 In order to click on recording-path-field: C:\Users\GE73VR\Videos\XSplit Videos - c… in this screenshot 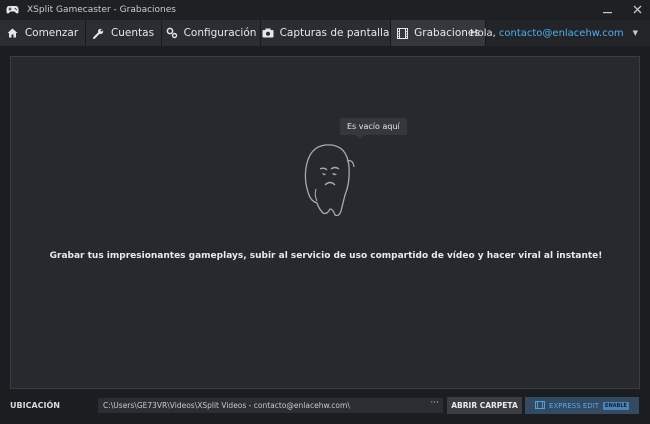, I will do `click(270, 405)`.